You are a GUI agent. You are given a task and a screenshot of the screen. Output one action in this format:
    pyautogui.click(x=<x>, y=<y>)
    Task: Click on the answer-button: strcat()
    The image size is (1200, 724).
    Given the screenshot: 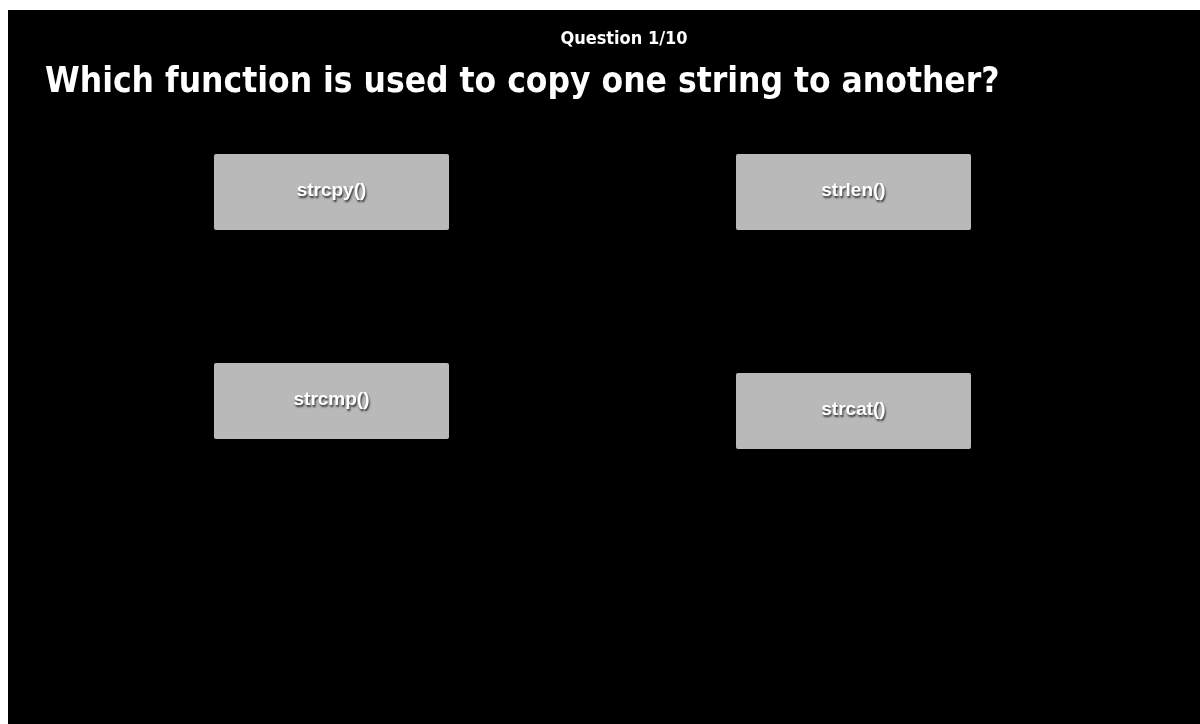 What is the action you would take?
    pyautogui.click(x=853, y=411)
    